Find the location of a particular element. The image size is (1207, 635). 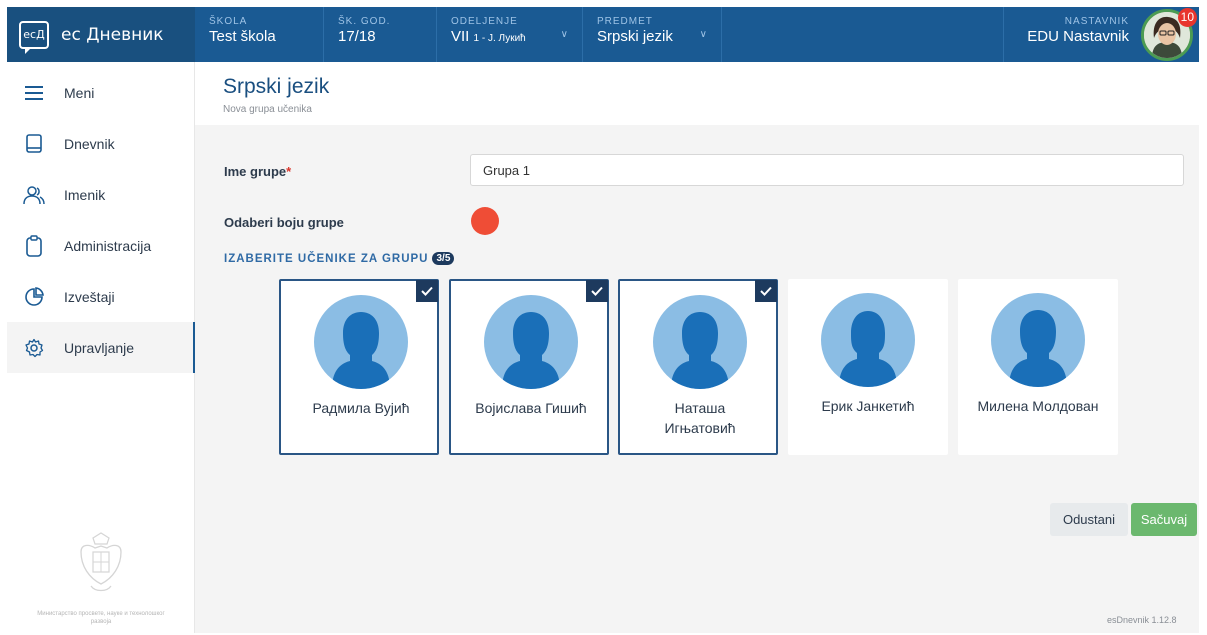

select-students-label: IZABERITE UČENIKE ZA GRUPU is located at coordinates (326, 258).